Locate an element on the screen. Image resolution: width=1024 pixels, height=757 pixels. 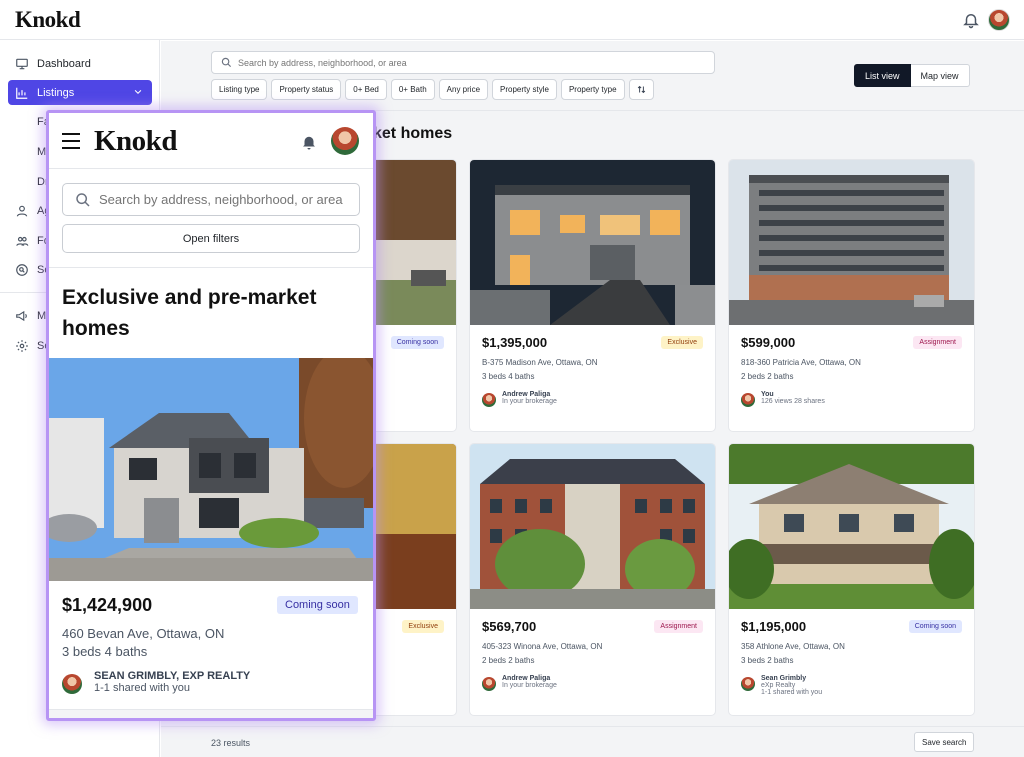
filter-listing-type: Listing type is located at coordinates (239, 89).